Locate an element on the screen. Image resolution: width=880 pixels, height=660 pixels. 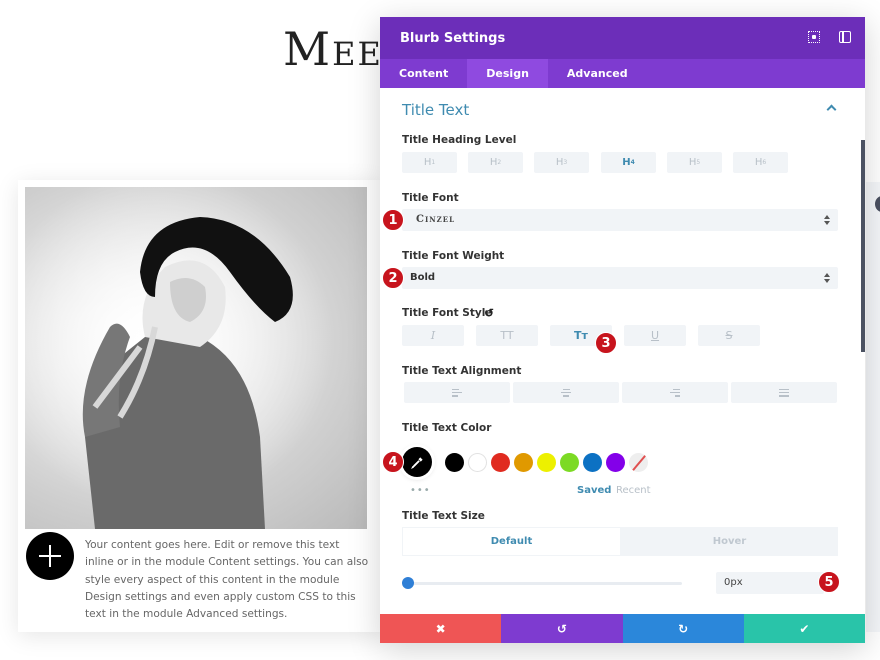
font-weight-label: Title Font Weight is located at coordinates (453, 256).